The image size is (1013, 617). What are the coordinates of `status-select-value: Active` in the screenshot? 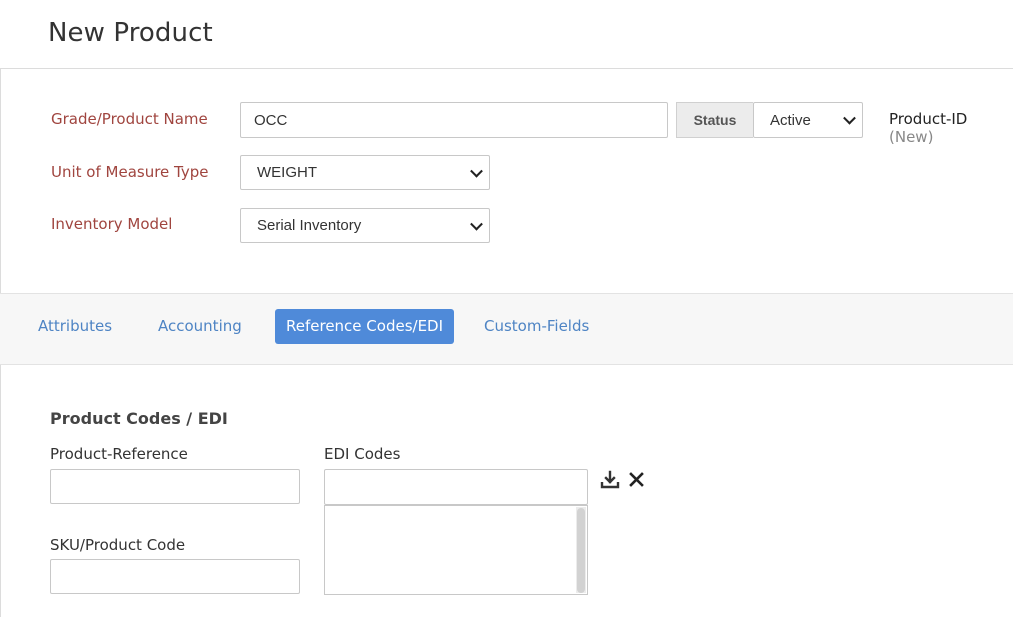 It's located at (790, 120).